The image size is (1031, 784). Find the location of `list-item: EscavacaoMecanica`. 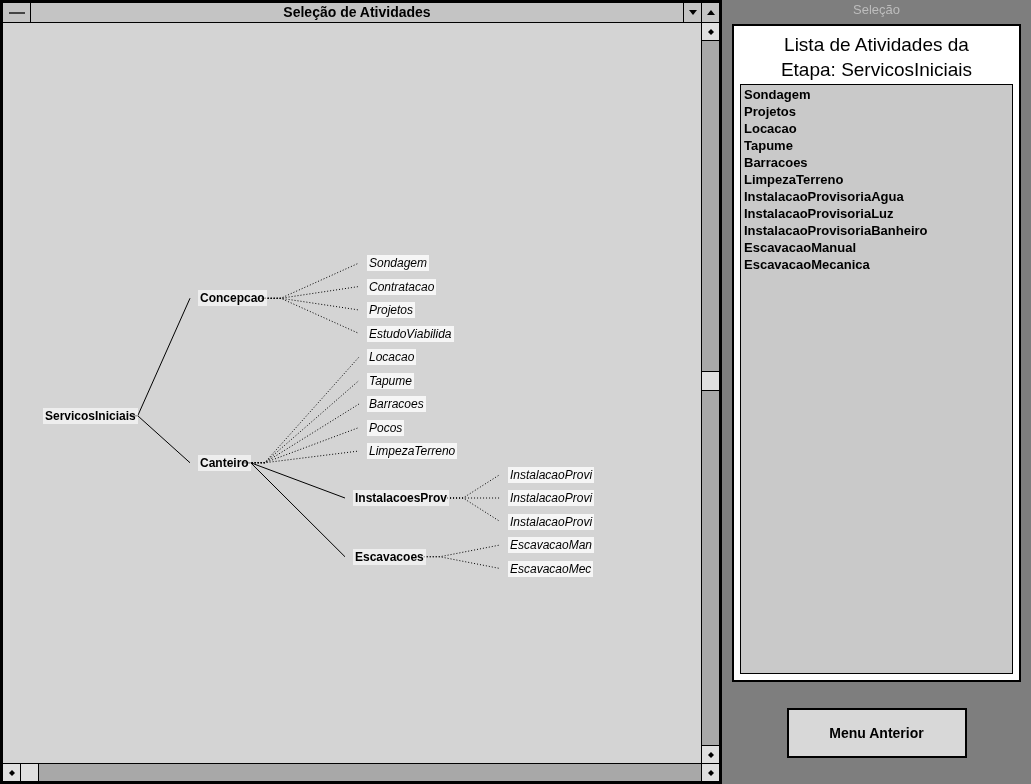

list-item: EscavacaoMecanica is located at coordinates (807, 264).